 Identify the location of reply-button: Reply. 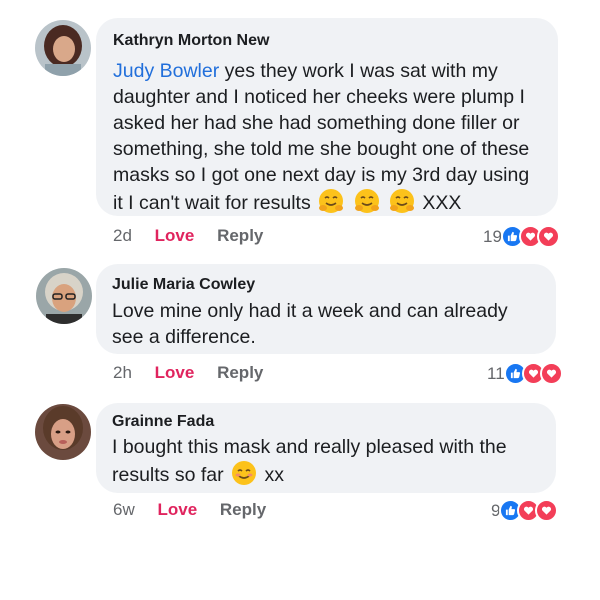
(243, 509).